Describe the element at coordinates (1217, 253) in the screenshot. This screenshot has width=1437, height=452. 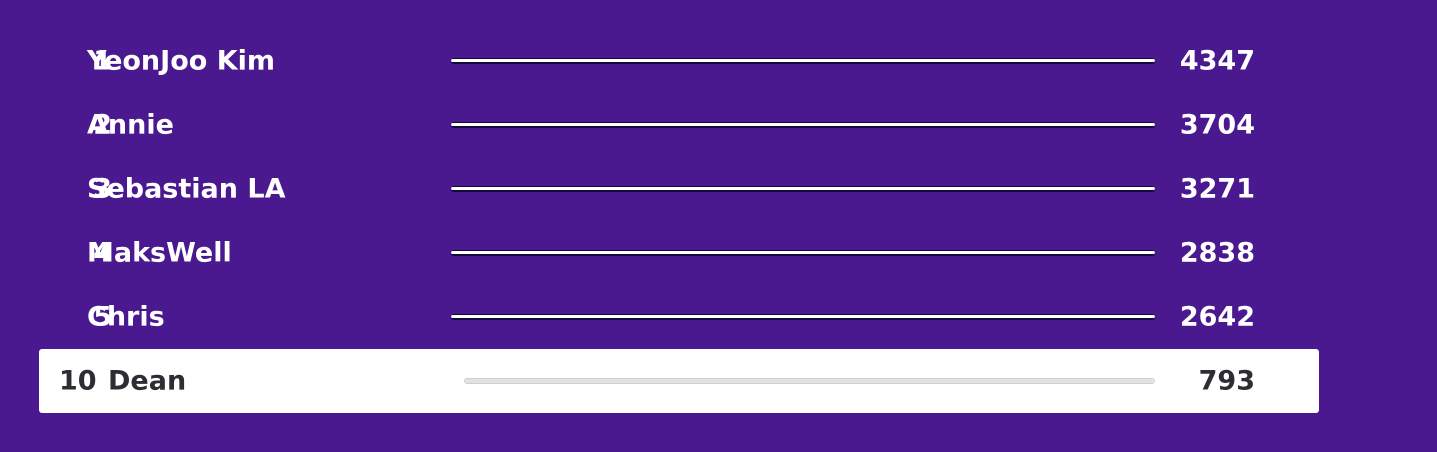
I see `player-score: 2838` at that location.